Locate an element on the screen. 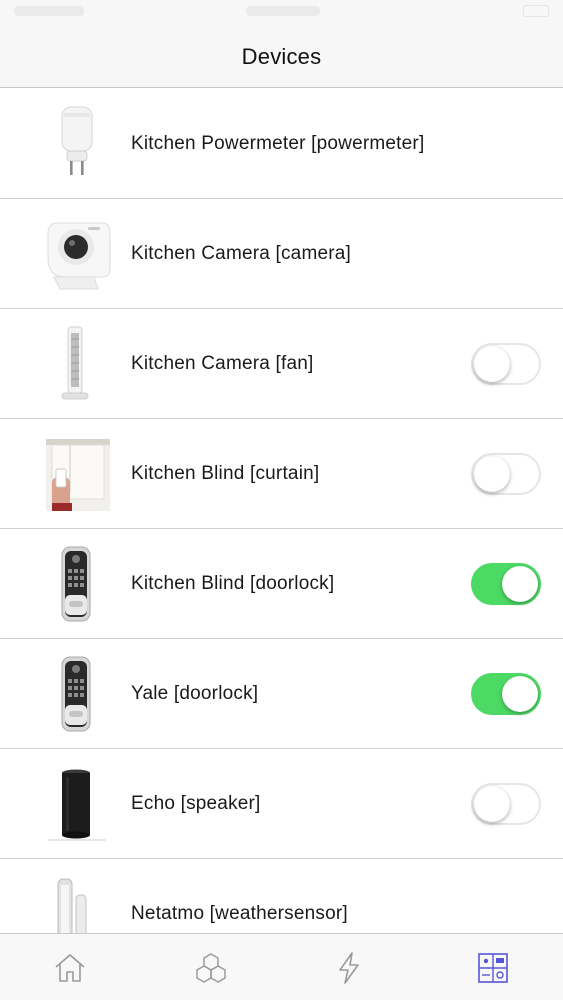  list-item: Kitchen Powermeter [powermeter] is located at coordinates (281, 144).